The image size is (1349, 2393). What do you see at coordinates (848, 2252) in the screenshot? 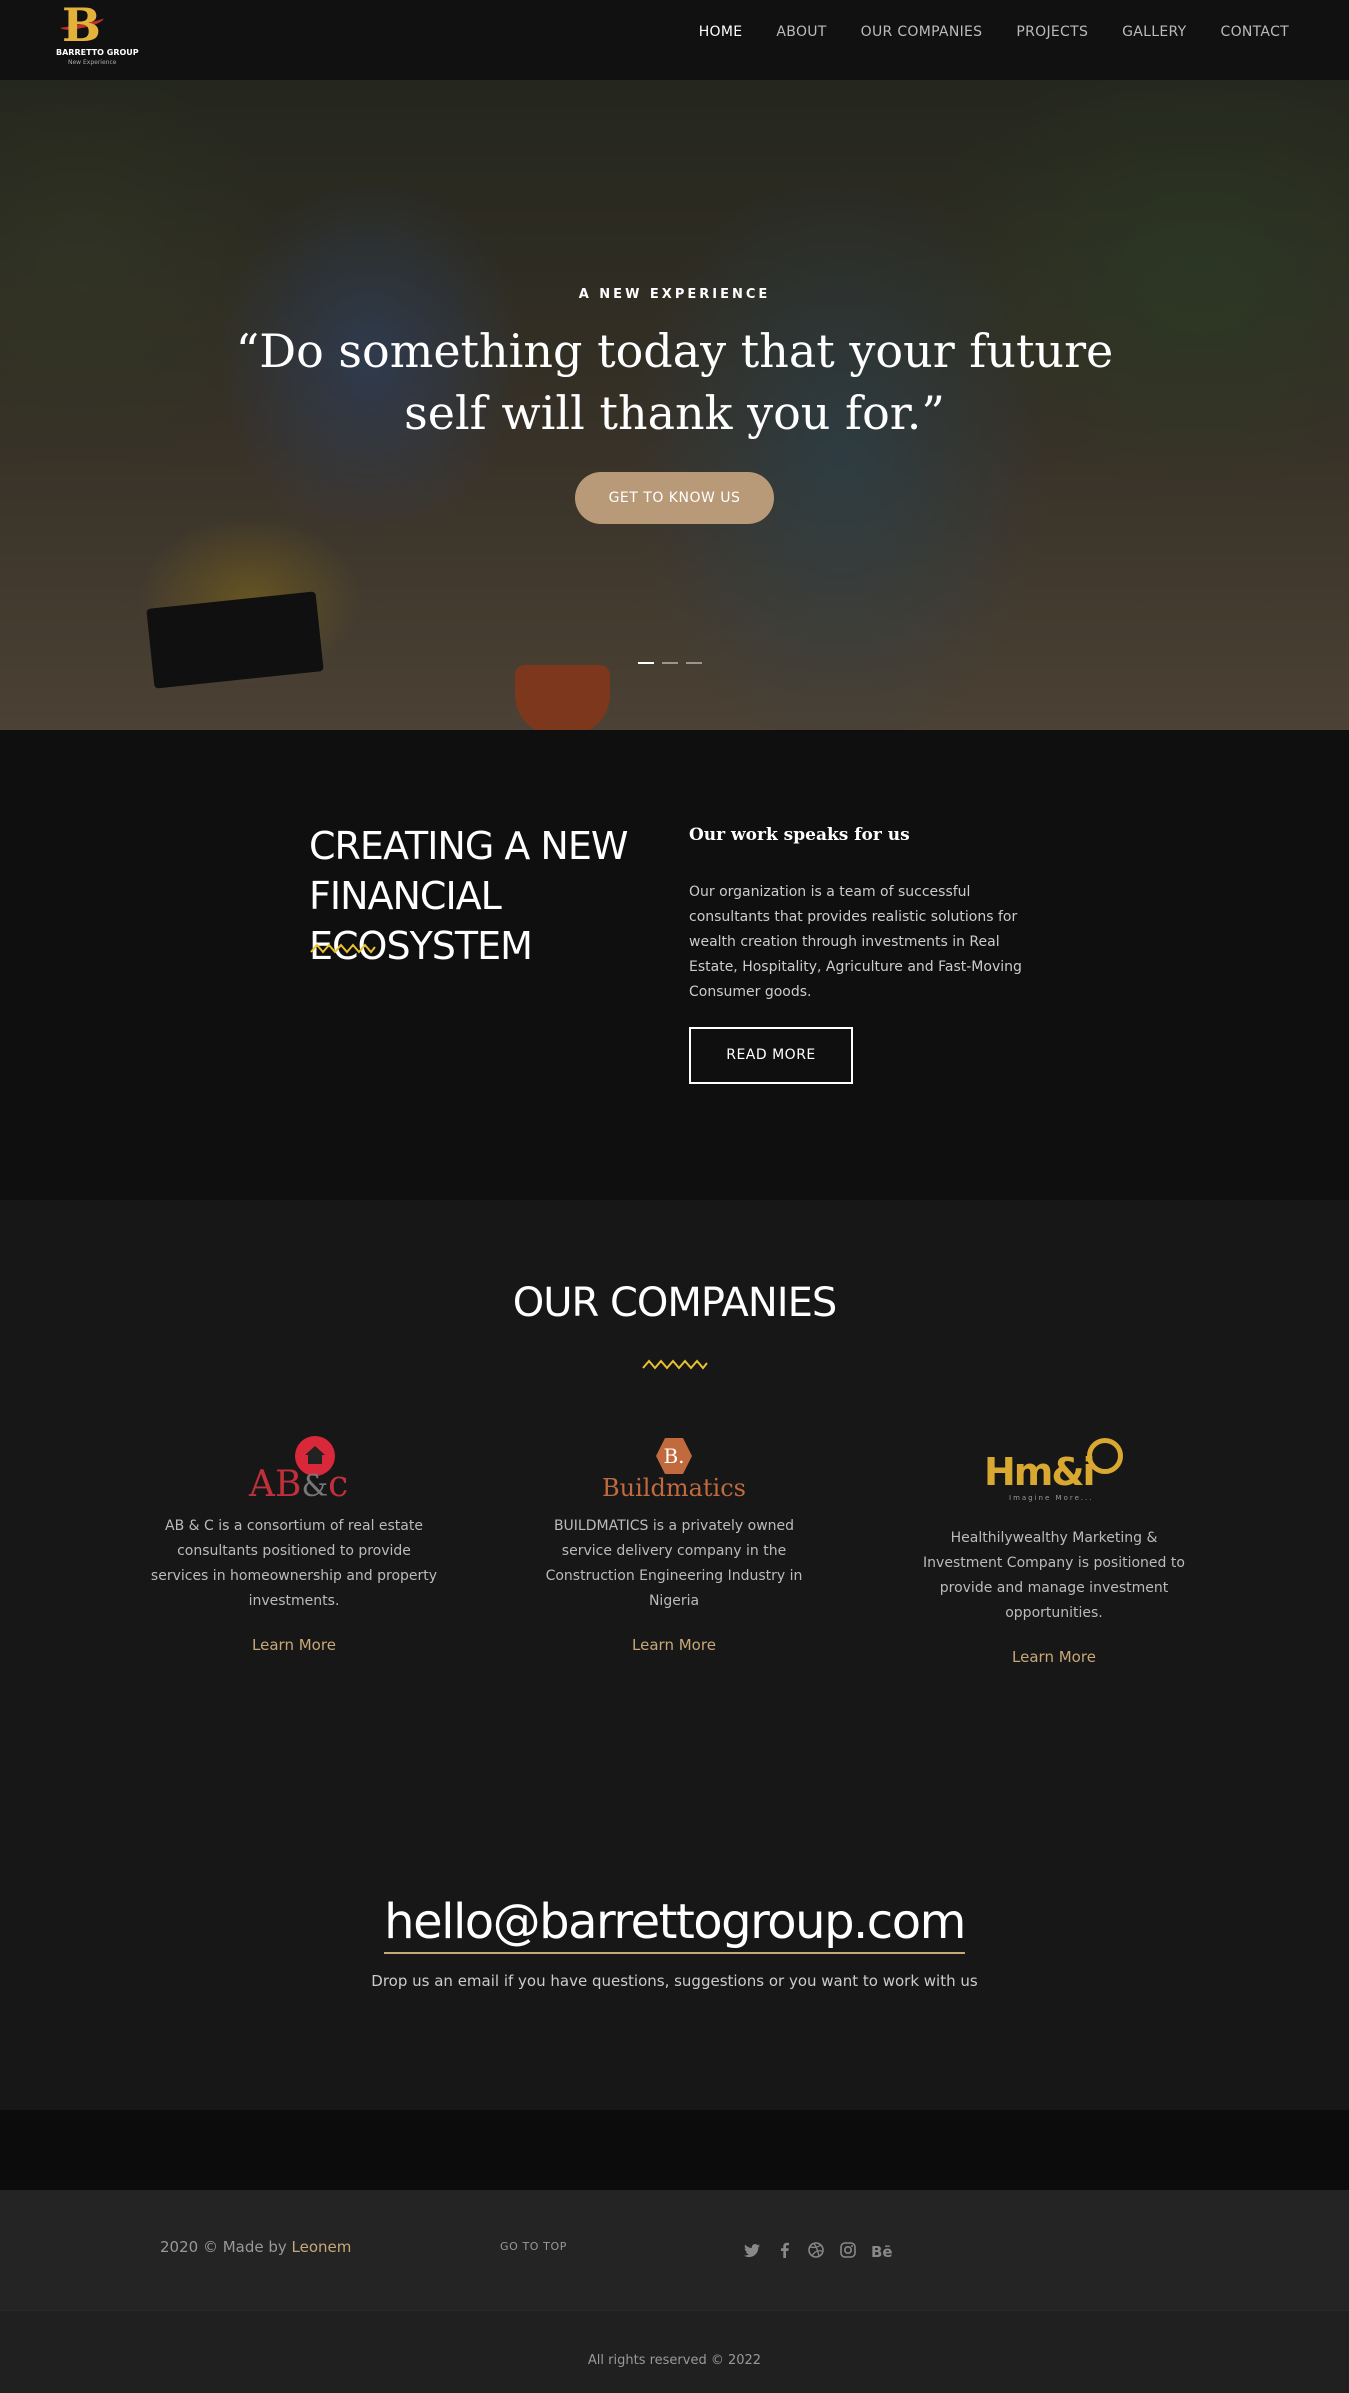
I see `instagram-icon` at bounding box center [848, 2252].